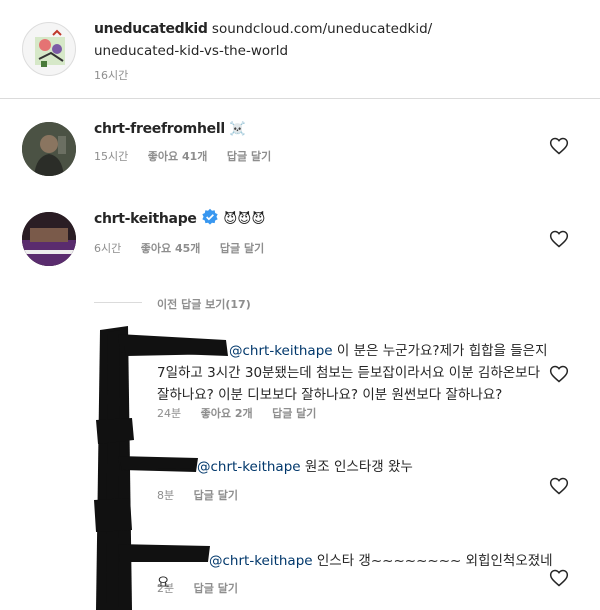 The image size is (600, 610). I want to click on redaction-marks, so click(161, 468).